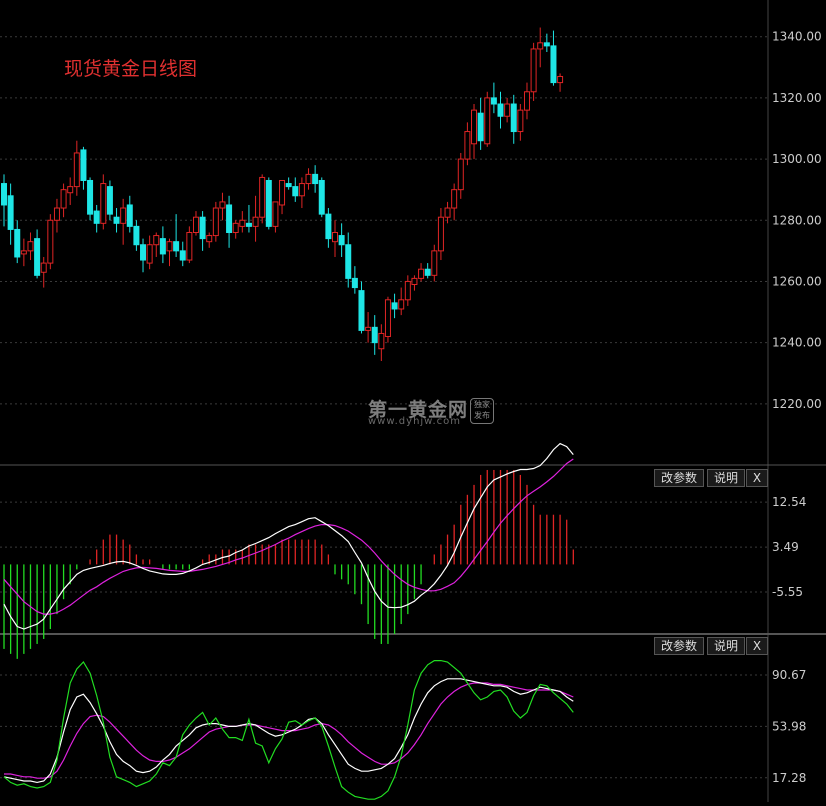 This screenshot has width=826, height=806. I want to click on kdj-d-line, so click(289, 730).